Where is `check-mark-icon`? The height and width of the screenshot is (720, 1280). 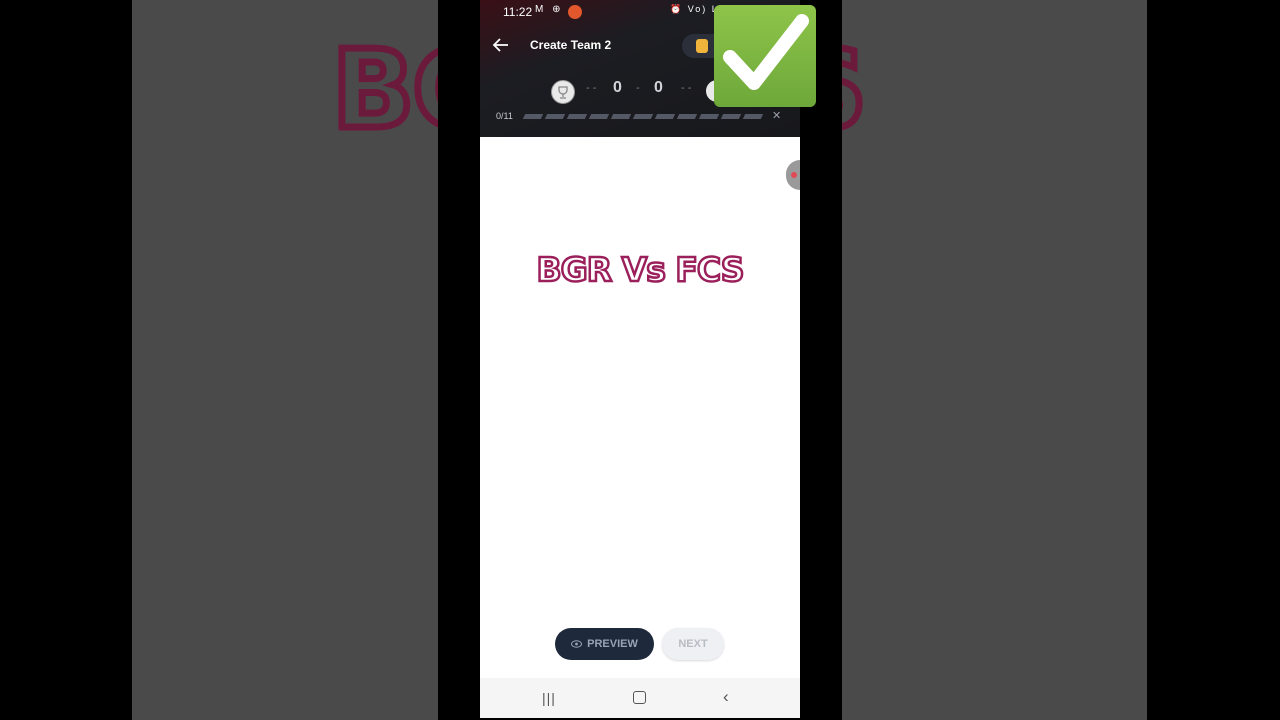 check-mark-icon is located at coordinates (765, 56).